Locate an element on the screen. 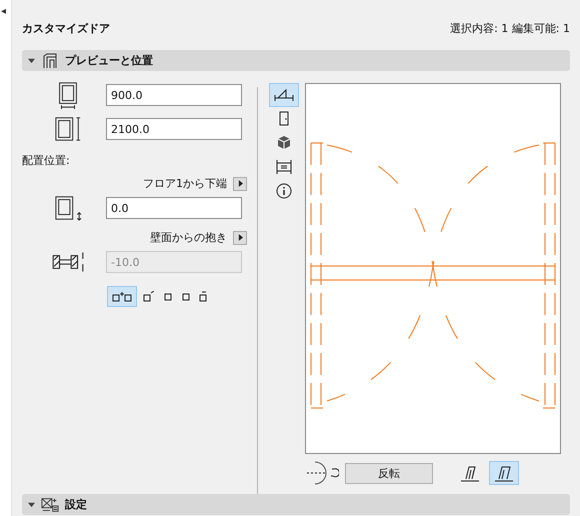 The height and width of the screenshot is (516, 580). settings-grid-icon is located at coordinates (50, 504).